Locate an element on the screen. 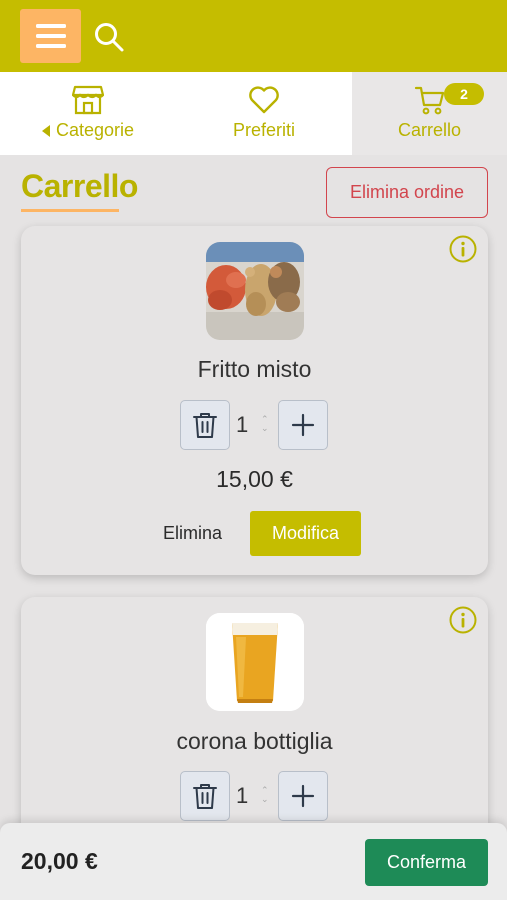 This screenshot has width=507, height=900. menu-button is located at coordinates (50, 36).